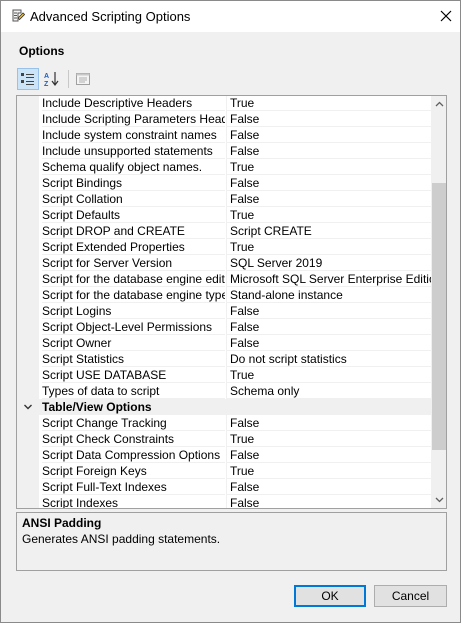 The width and height of the screenshot is (461, 623). Describe the element at coordinates (133, 103) in the screenshot. I see `property-name: Include Descriptive Headers` at that location.